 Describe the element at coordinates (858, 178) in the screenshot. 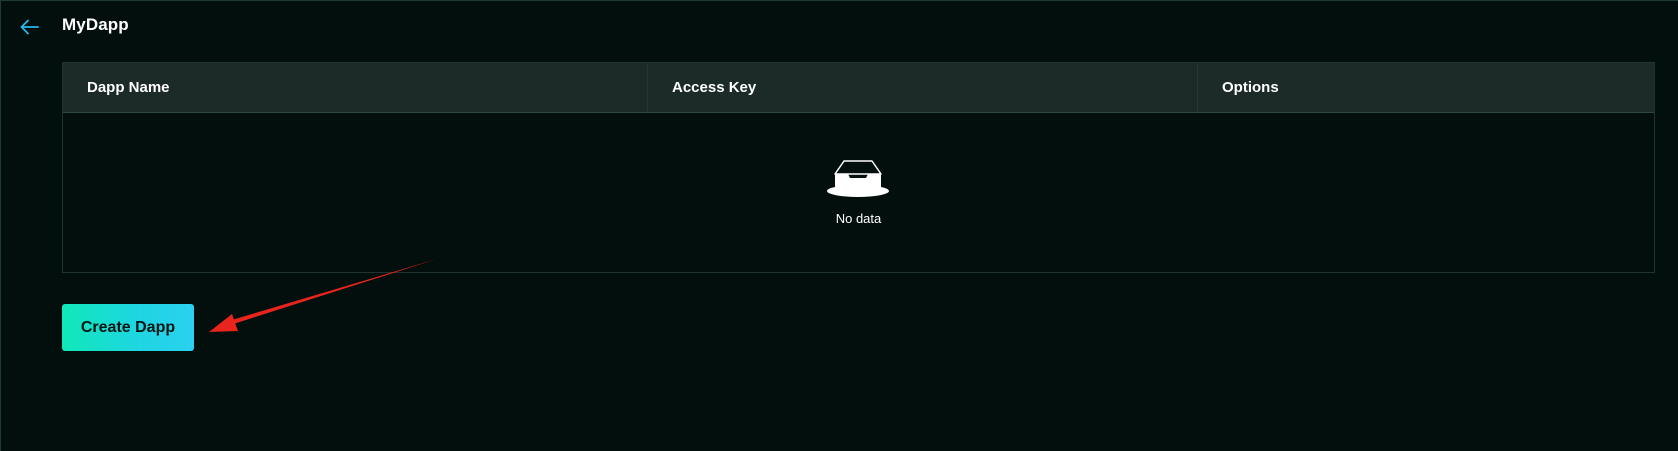

I see `empty-inbox-icon` at that location.